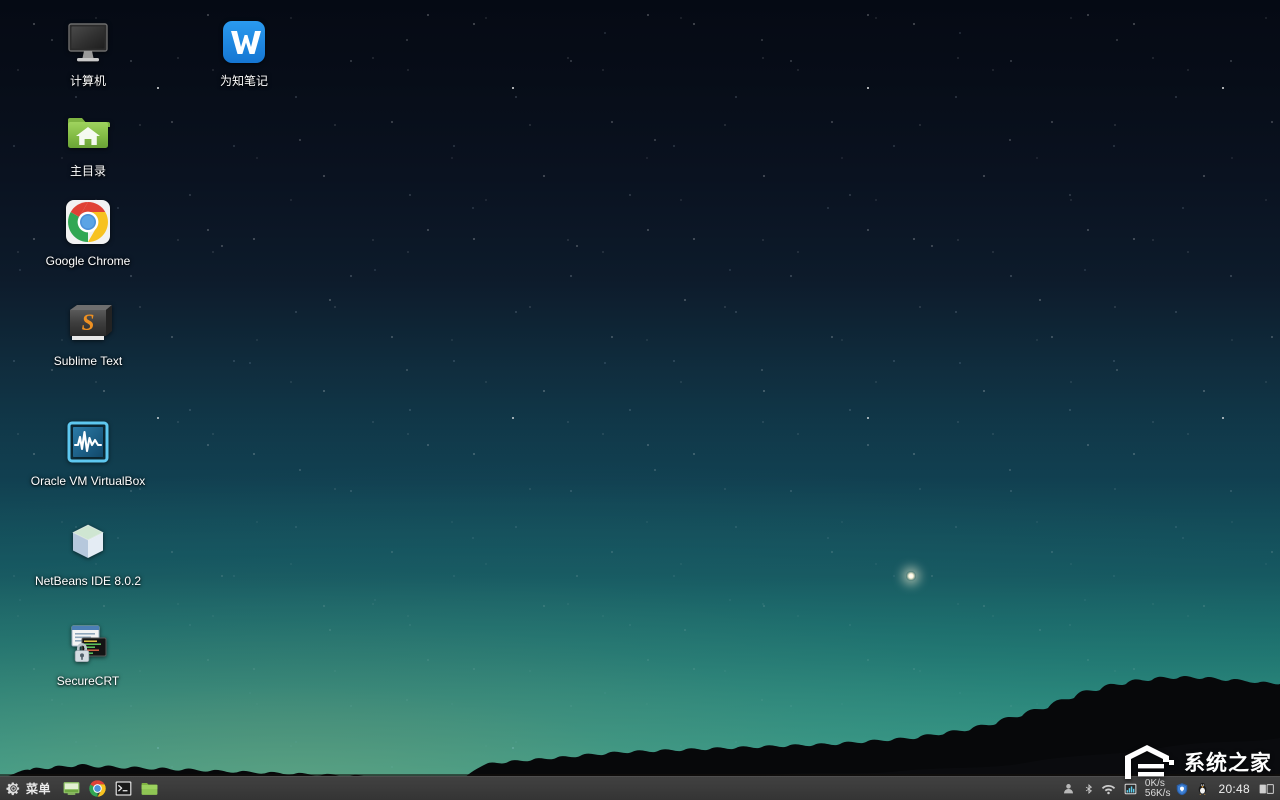 The height and width of the screenshot is (800, 1280). I want to click on show-desktop-icon, so click(71, 788).